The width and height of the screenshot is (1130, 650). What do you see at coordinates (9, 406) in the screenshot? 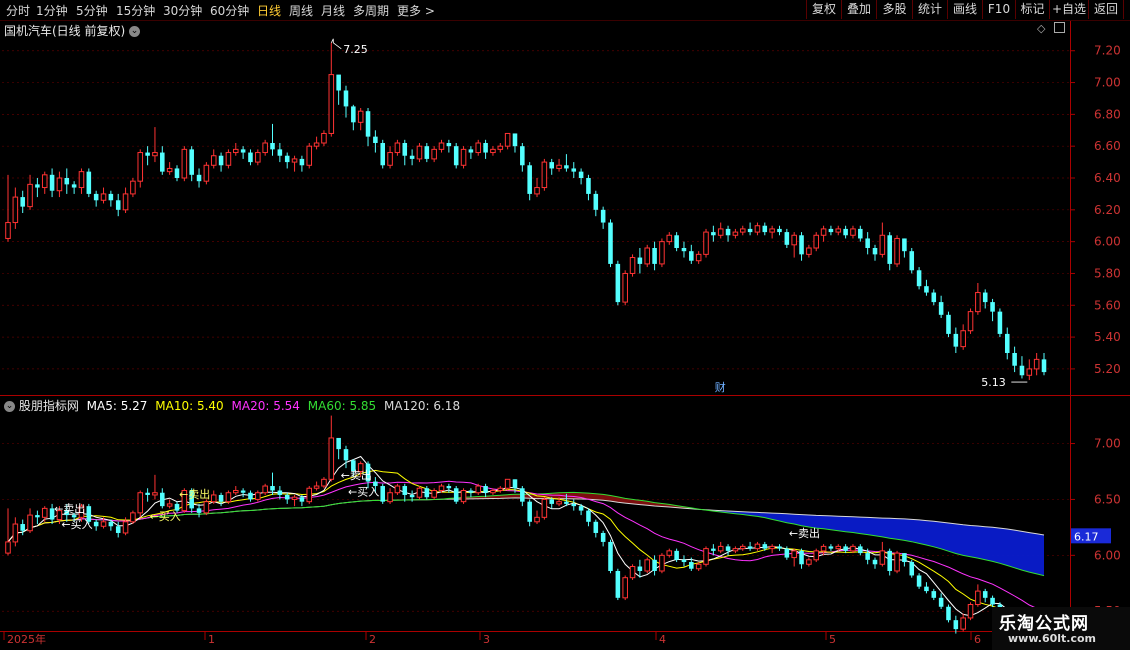
I see `indicator-menu-icon: ⌄` at bounding box center [9, 406].